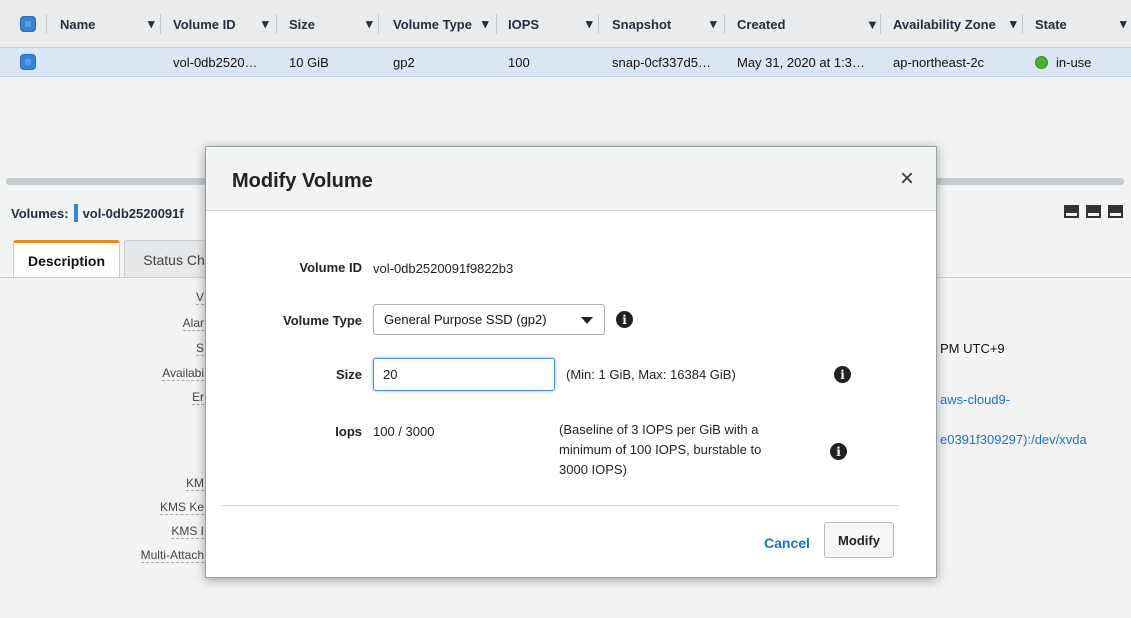 Image resolution: width=1131 pixels, height=618 pixels. Describe the element at coordinates (348, 374) in the screenshot. I see `size-label: Size` at that location.